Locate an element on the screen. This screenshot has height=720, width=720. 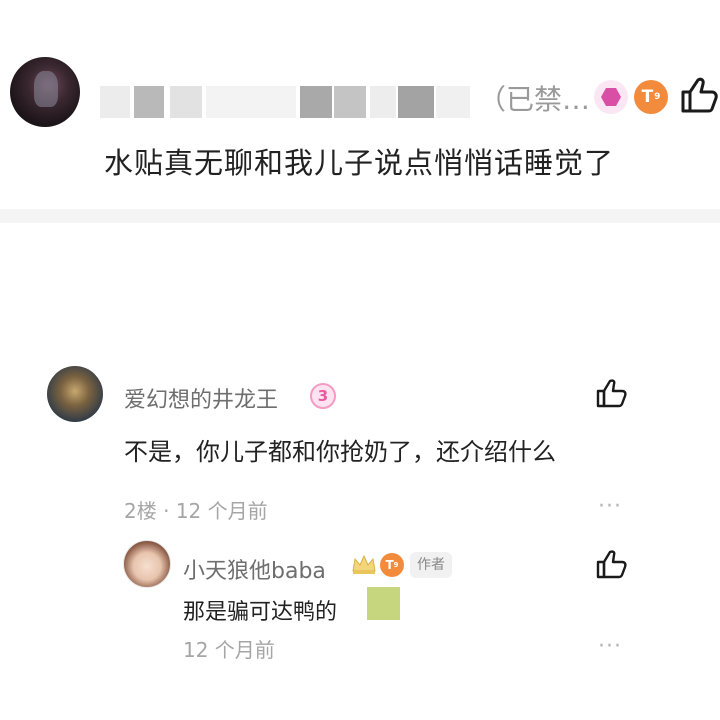
crown-icon is located at coordinates (364, 564).